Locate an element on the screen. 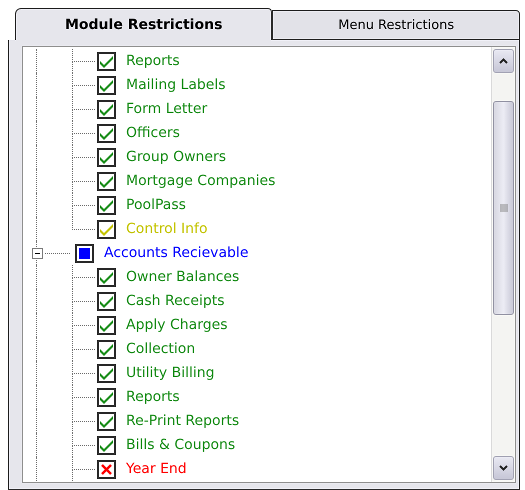 The width and height of the screenshot is (525, 490). tree-item-label: Owner Balances is located at coordinates (183, 277).